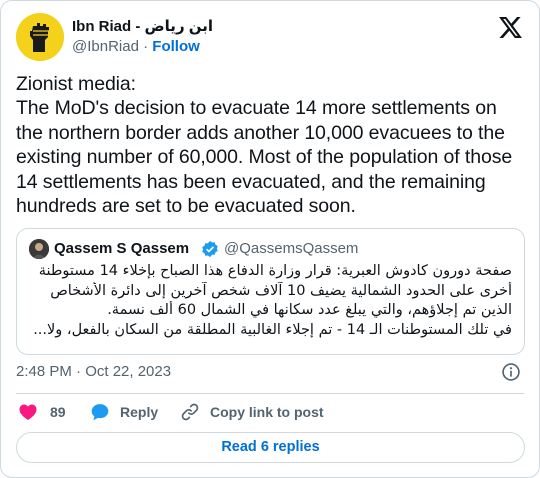 The height and width of the screenshot is (478, 540). I want to click on author-display-name: Ibn Riad - ابن رياض, so click(142, 27).